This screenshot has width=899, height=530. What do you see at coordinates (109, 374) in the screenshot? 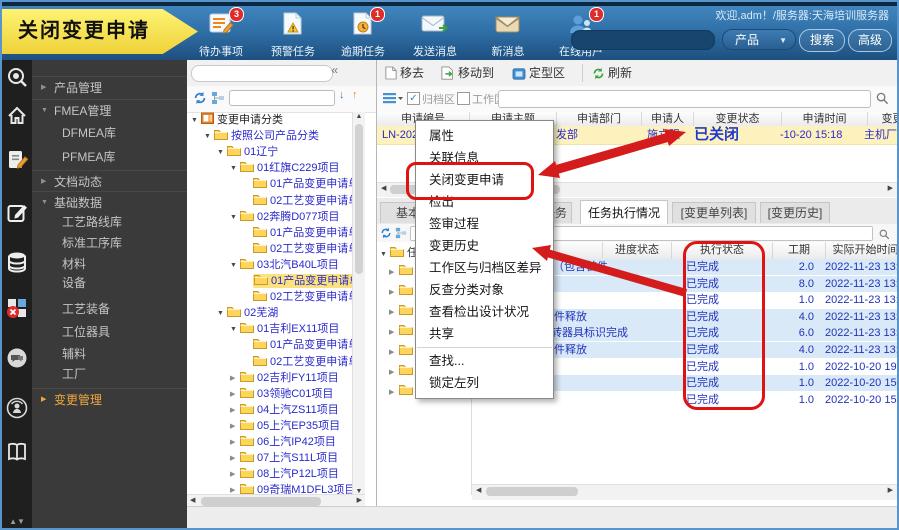
I see `sidebar-item-工厂: 工厂` at bounding box center [109, 374].